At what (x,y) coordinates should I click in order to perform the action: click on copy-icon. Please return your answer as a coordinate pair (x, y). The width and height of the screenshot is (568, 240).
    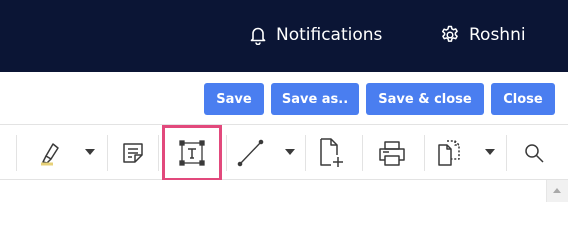
    Looking at the image, I should click on (450, 153).